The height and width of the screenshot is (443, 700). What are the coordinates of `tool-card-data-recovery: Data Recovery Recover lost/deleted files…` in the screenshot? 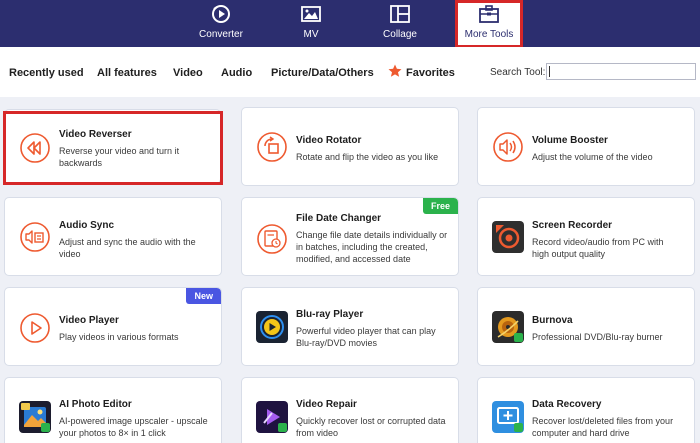 It's located at (586, 410).